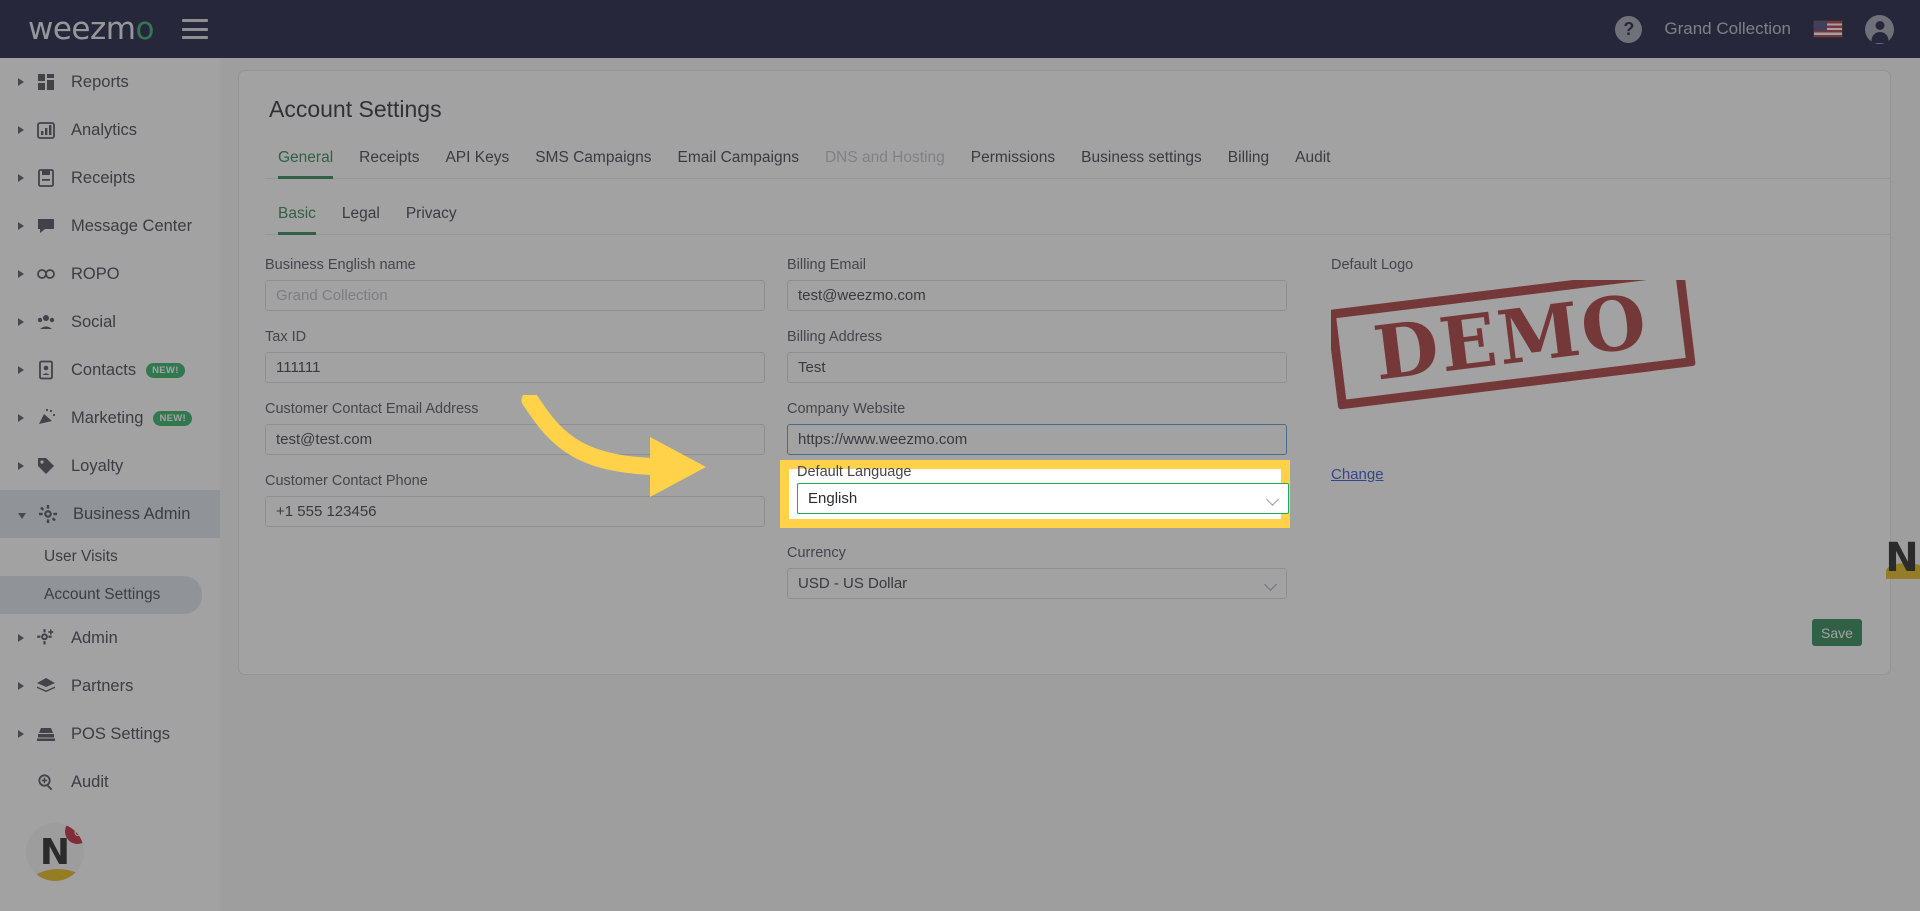  Describe the element at coordinates (846, 409) in the screenshot. I see `company-website-label: Company Website` at that location.